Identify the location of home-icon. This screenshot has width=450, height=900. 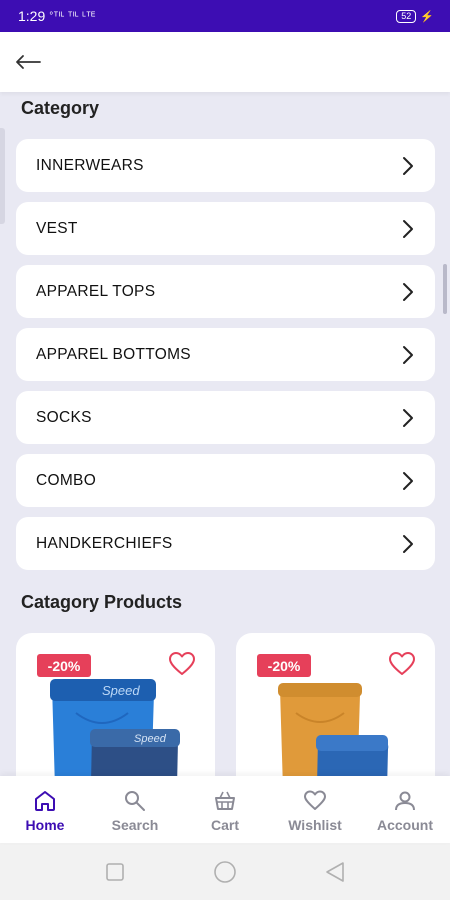
(45, 801).